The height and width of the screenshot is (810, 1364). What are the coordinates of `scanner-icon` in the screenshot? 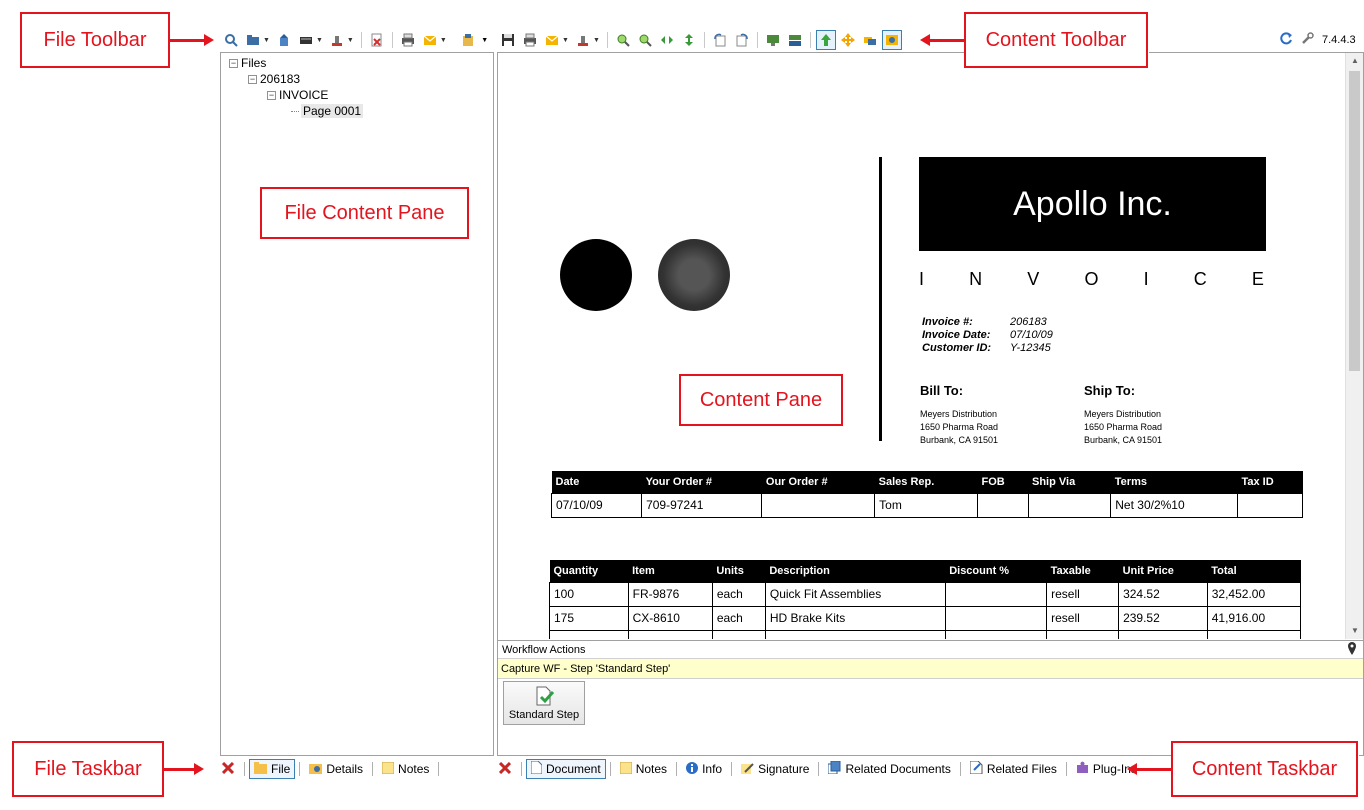 It's located at (306, 40).